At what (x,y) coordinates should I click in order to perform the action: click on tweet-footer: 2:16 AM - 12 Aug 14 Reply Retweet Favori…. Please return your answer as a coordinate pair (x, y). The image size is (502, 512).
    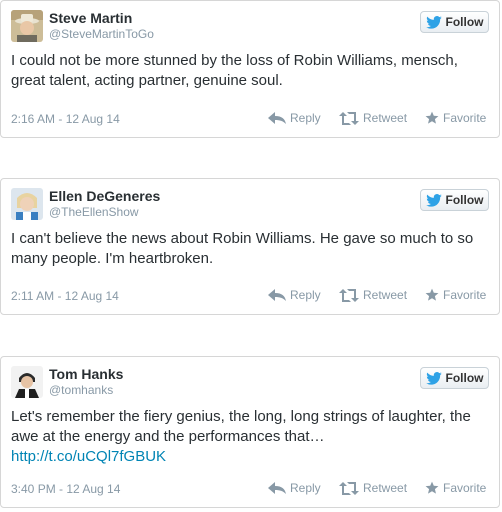
    Looking at the image, I should click on (250, 119).